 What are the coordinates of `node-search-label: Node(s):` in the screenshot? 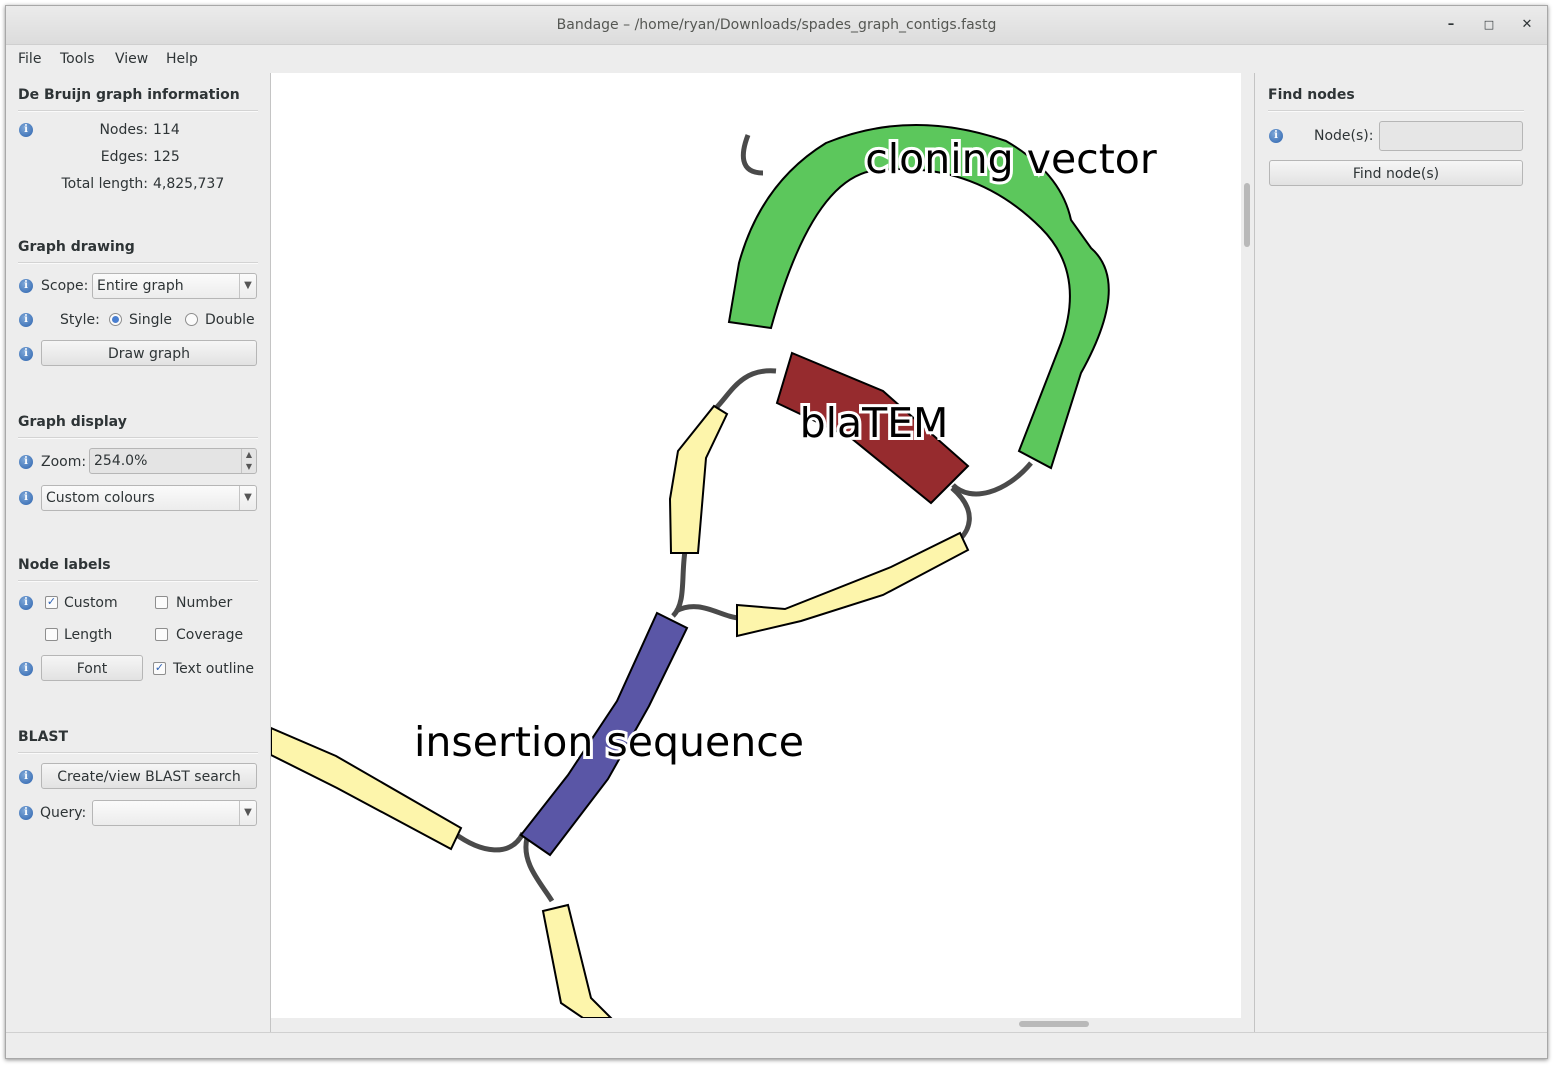 It's located at (1344, 136).